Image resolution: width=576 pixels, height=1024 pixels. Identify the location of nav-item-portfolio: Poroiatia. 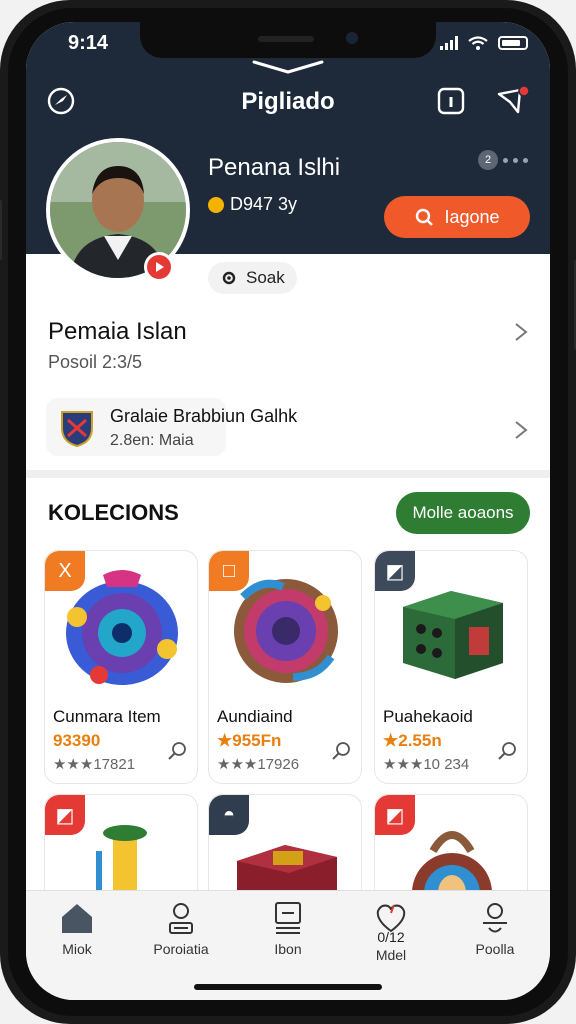
(181, 929).